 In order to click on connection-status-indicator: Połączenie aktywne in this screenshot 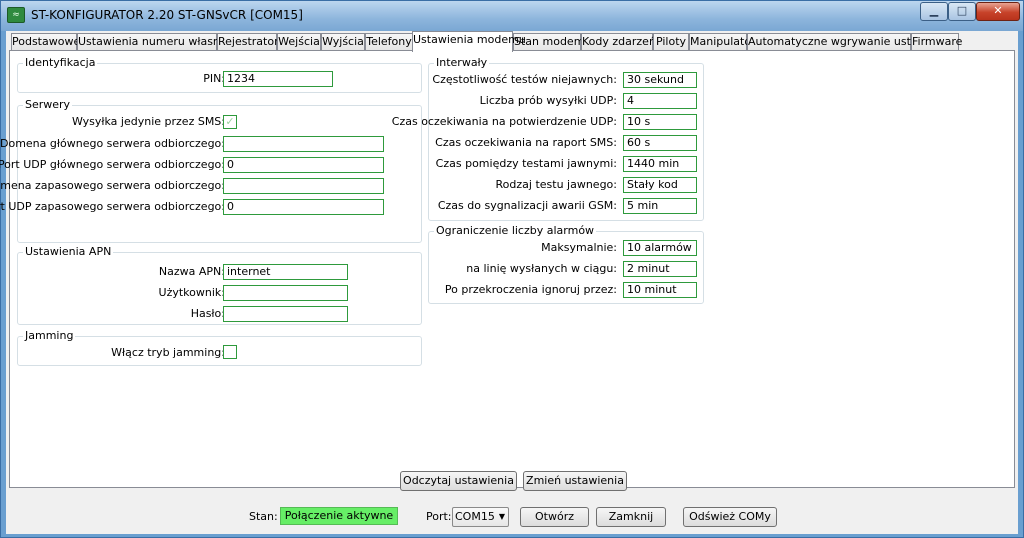, I will do `click(339, 516)`.